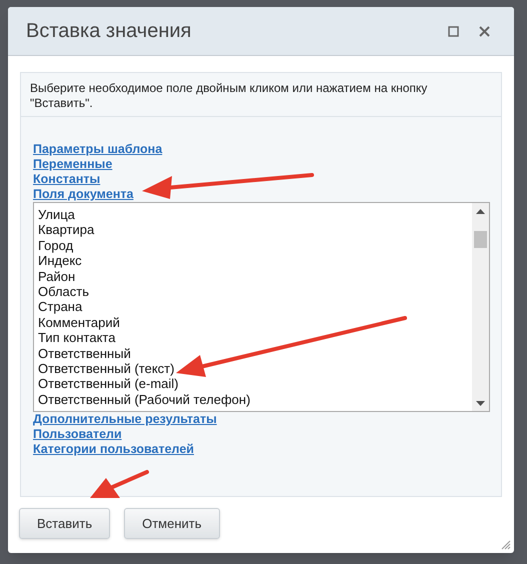 Image resolution: width=527 pixels, height=564 pixels. What do you see at coordinates (484, 31) in the screenshot?
I see `close-icon` at bounding box center [484, 31].